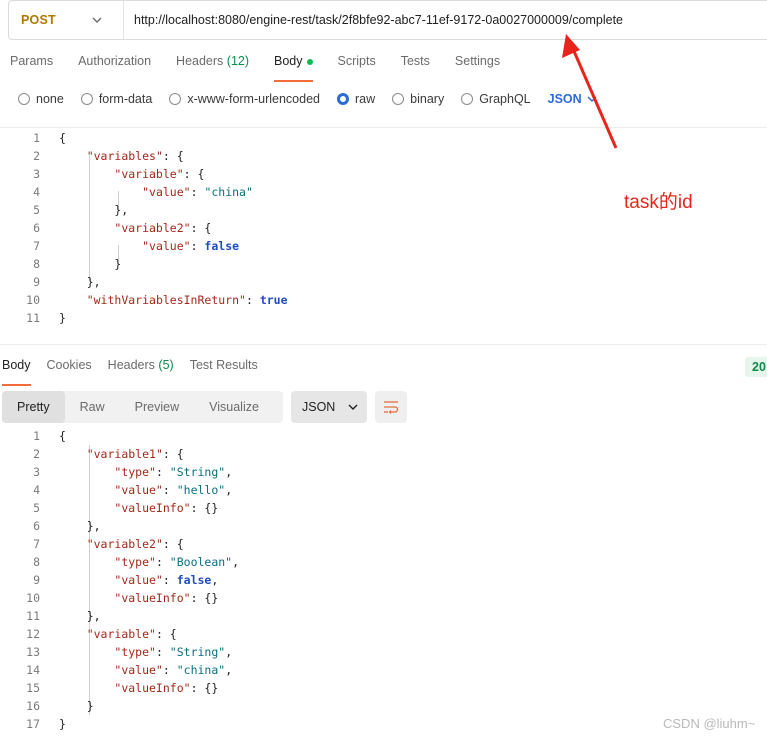  I want to click on code-token: "value", so click(138, 670).